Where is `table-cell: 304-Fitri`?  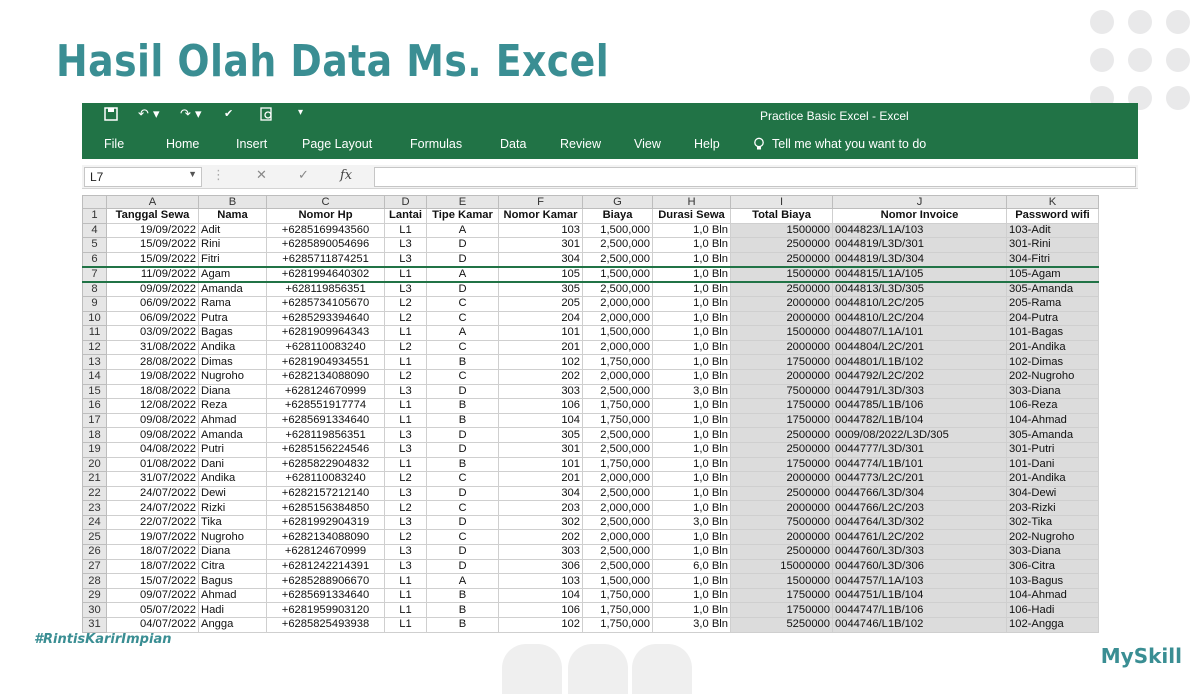 table-cell: 304-Fitri is located at coordinates (1052, 259).